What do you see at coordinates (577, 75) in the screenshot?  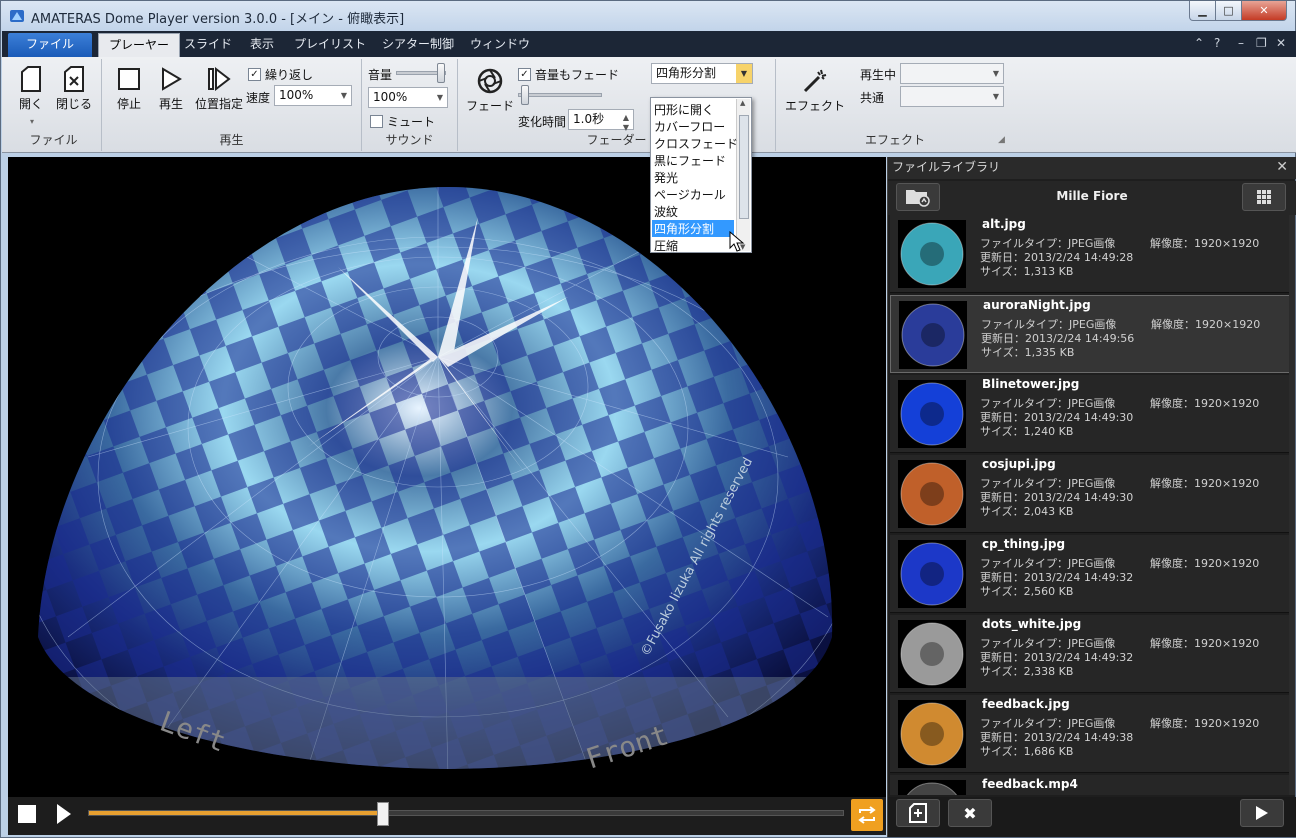 I see `fade-volume-label: 音量もフェード` at bounding box center [577, 75].